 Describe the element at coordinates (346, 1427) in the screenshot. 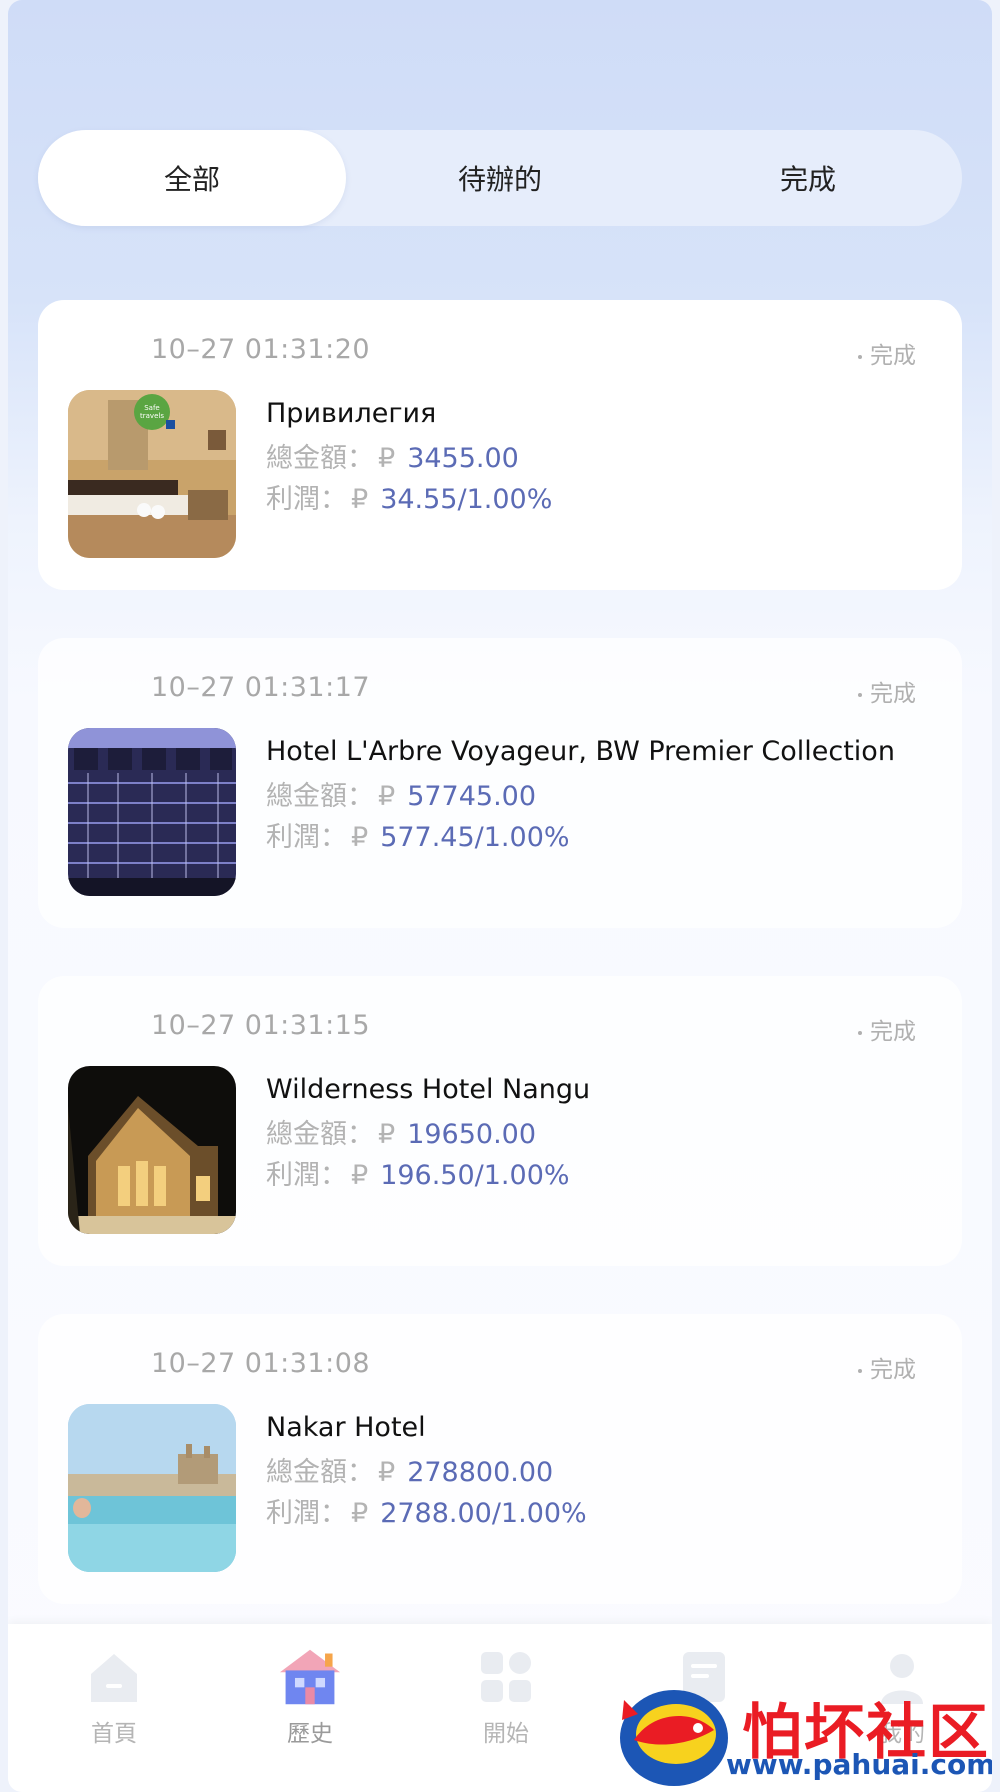

I see `hotel-name: Nakar Hotel` at that location.